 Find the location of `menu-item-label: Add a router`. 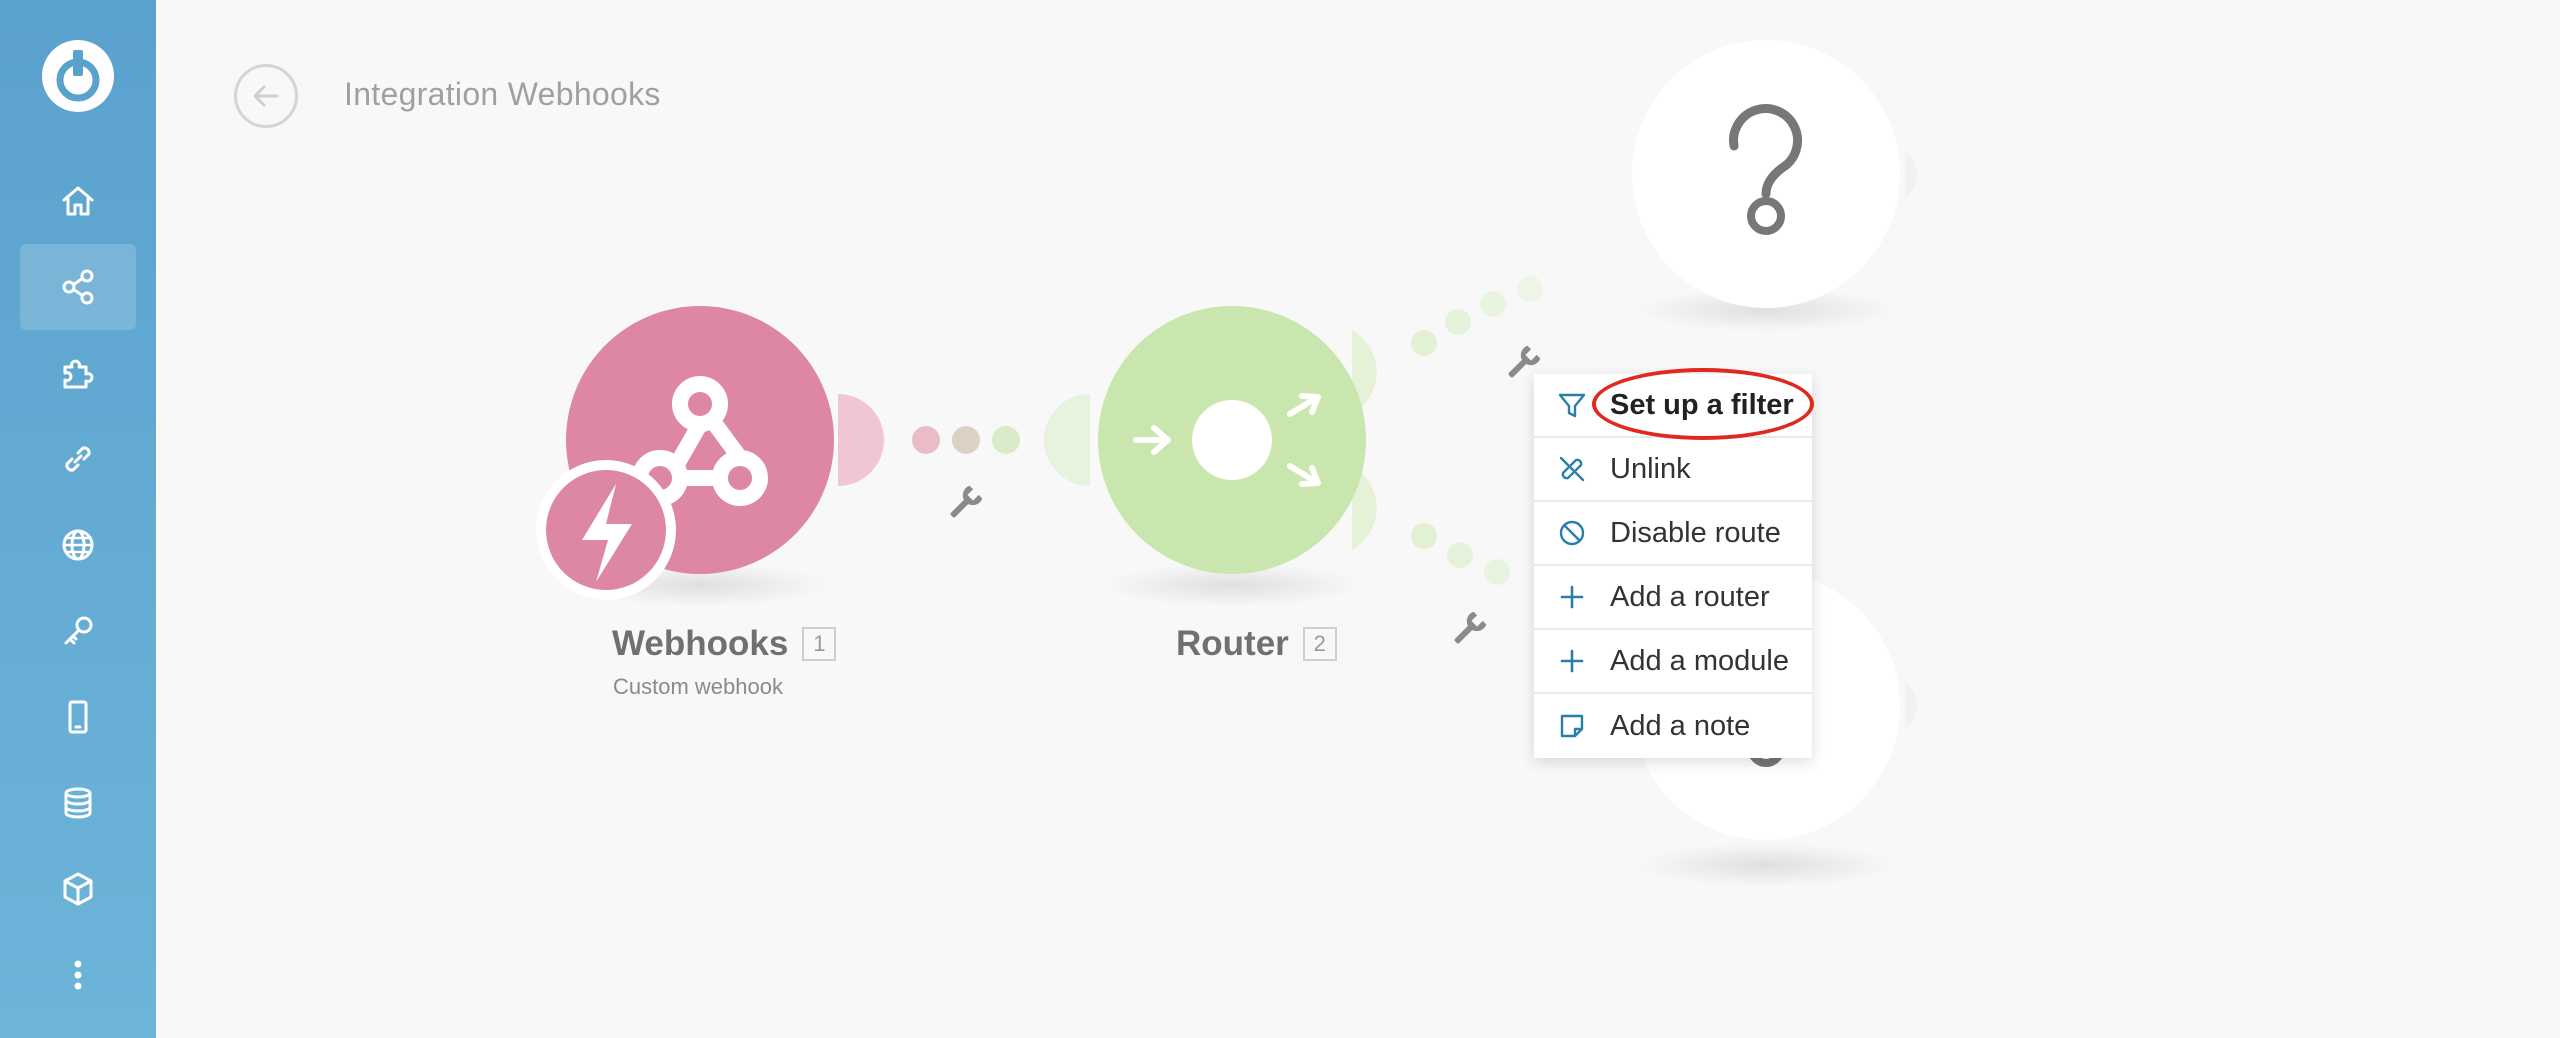

menu-item-label: Add a router is located at coordinates (1690, 596).